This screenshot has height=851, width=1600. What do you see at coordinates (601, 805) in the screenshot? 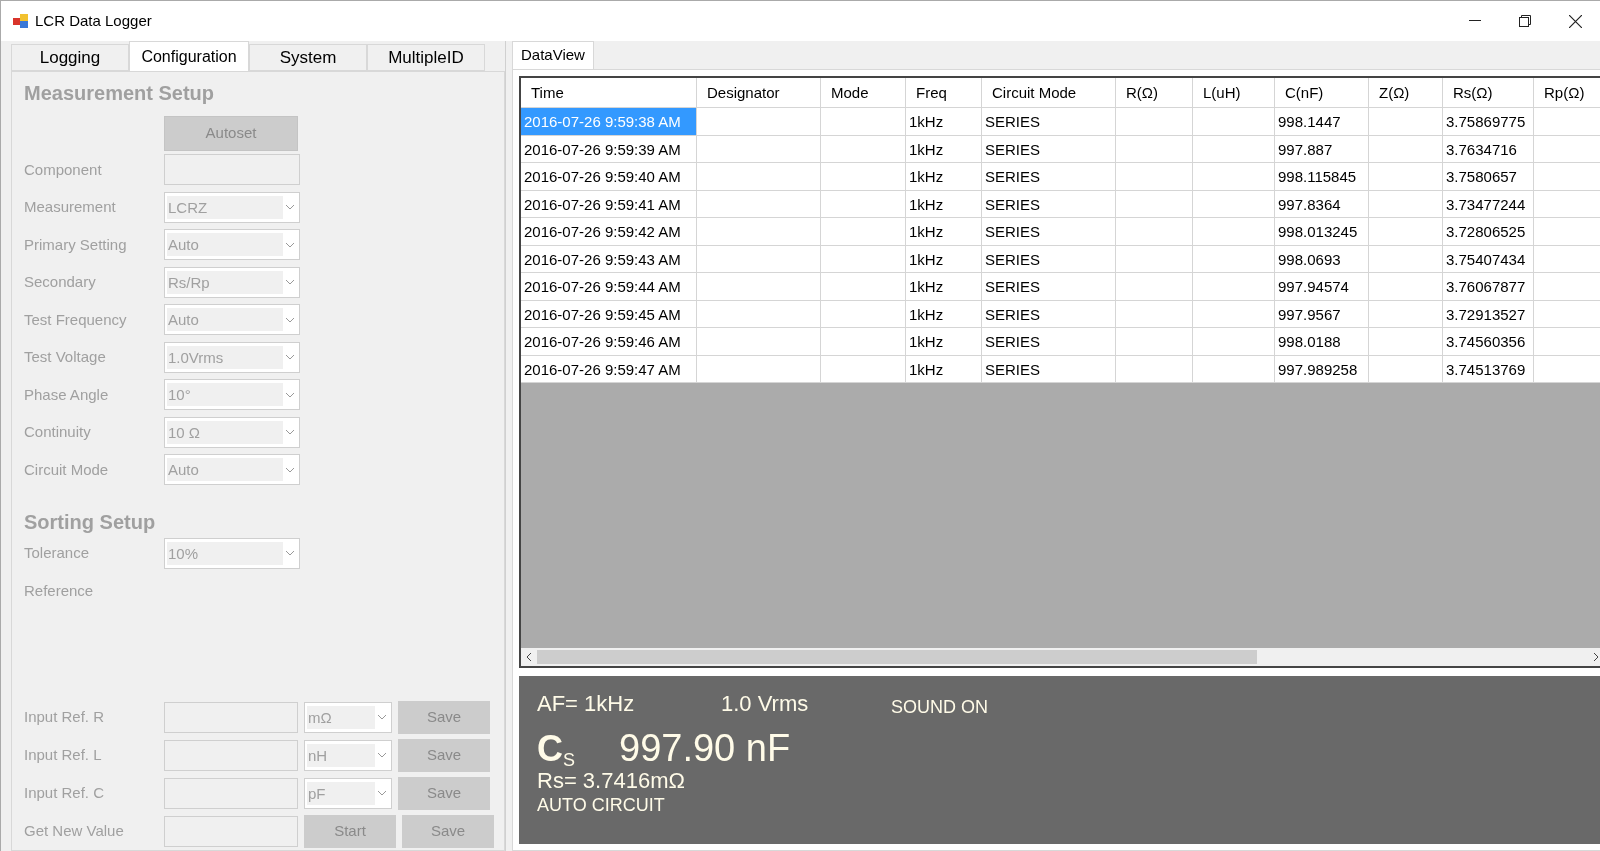
I see `circuit-mode: AUTO CIRCUIT` at bounding box center [601, 805].